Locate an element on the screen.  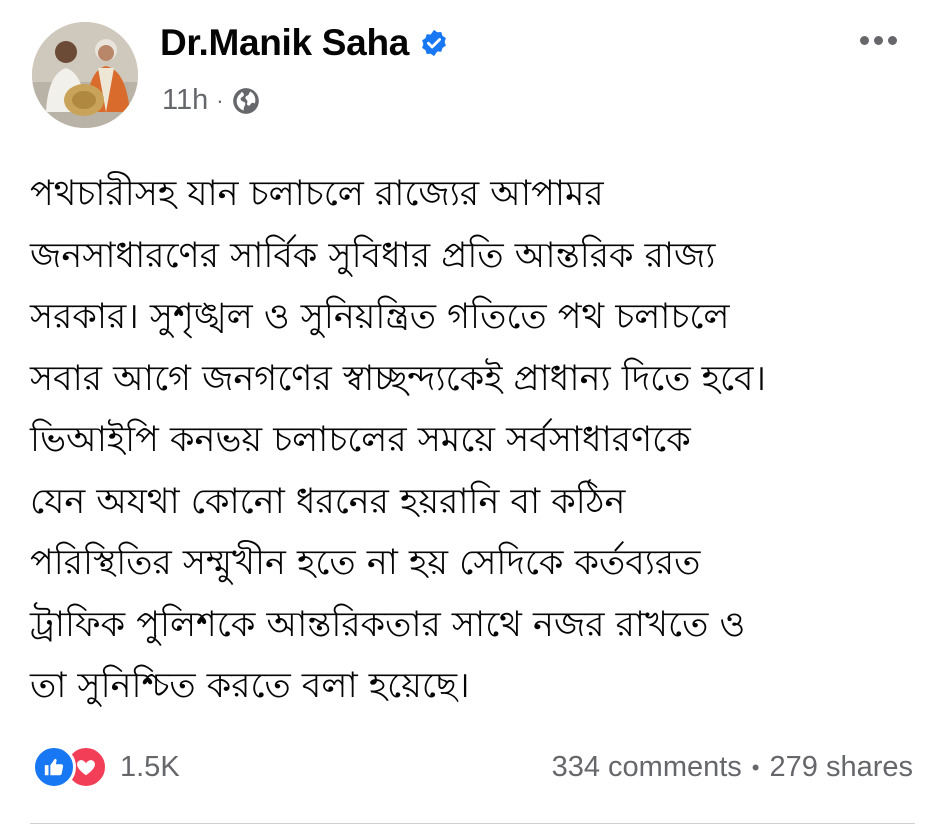
more-options-icon is located at coordinates (878, 40).